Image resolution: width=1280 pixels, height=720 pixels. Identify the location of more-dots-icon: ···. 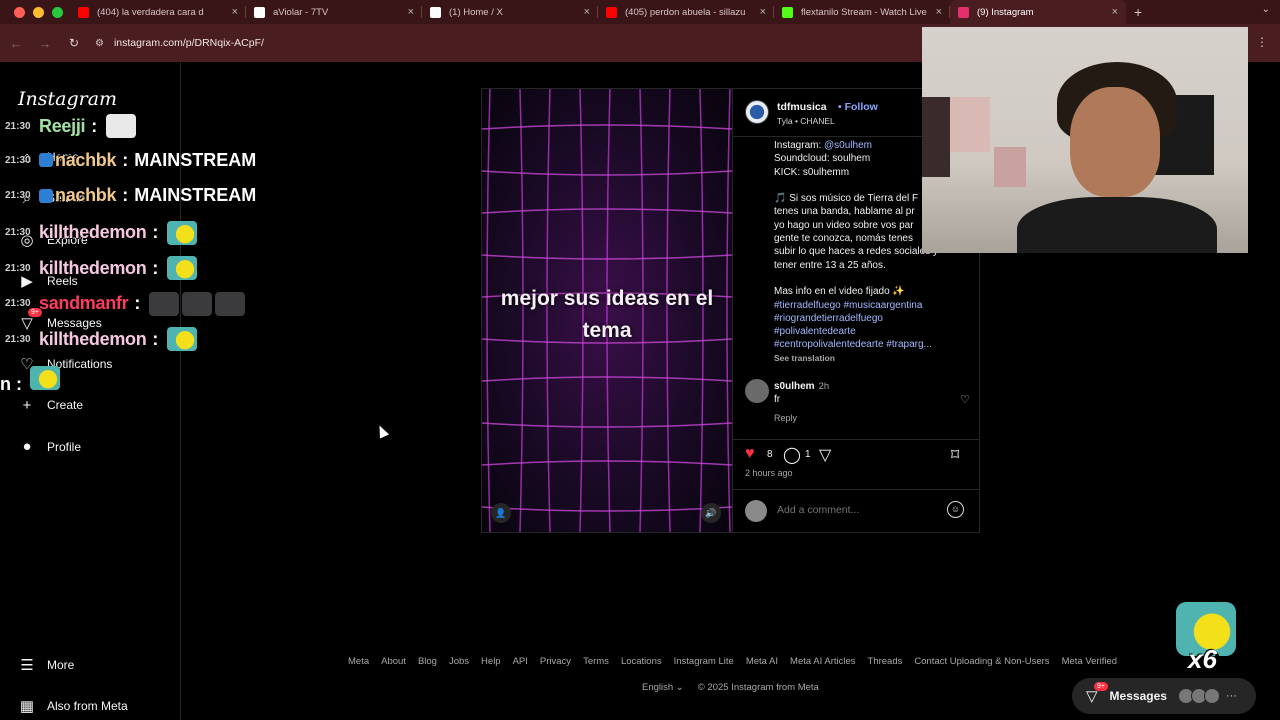
(1231, 696).